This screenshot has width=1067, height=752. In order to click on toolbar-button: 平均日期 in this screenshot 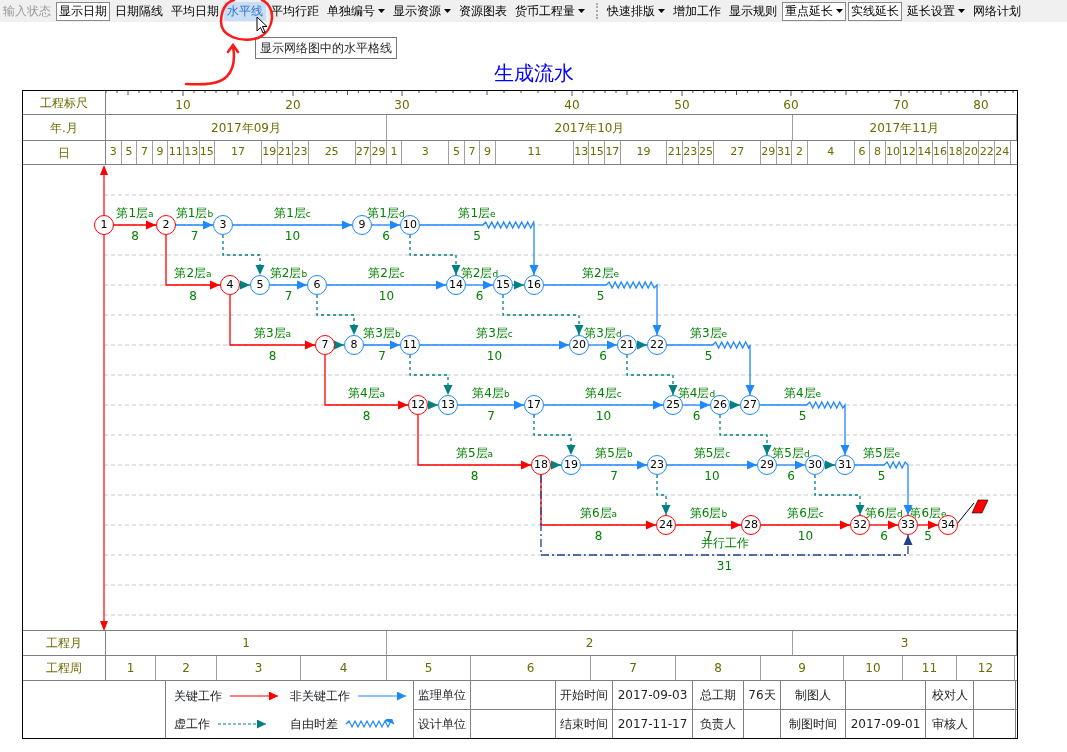, I will do `click(195, 11)`.